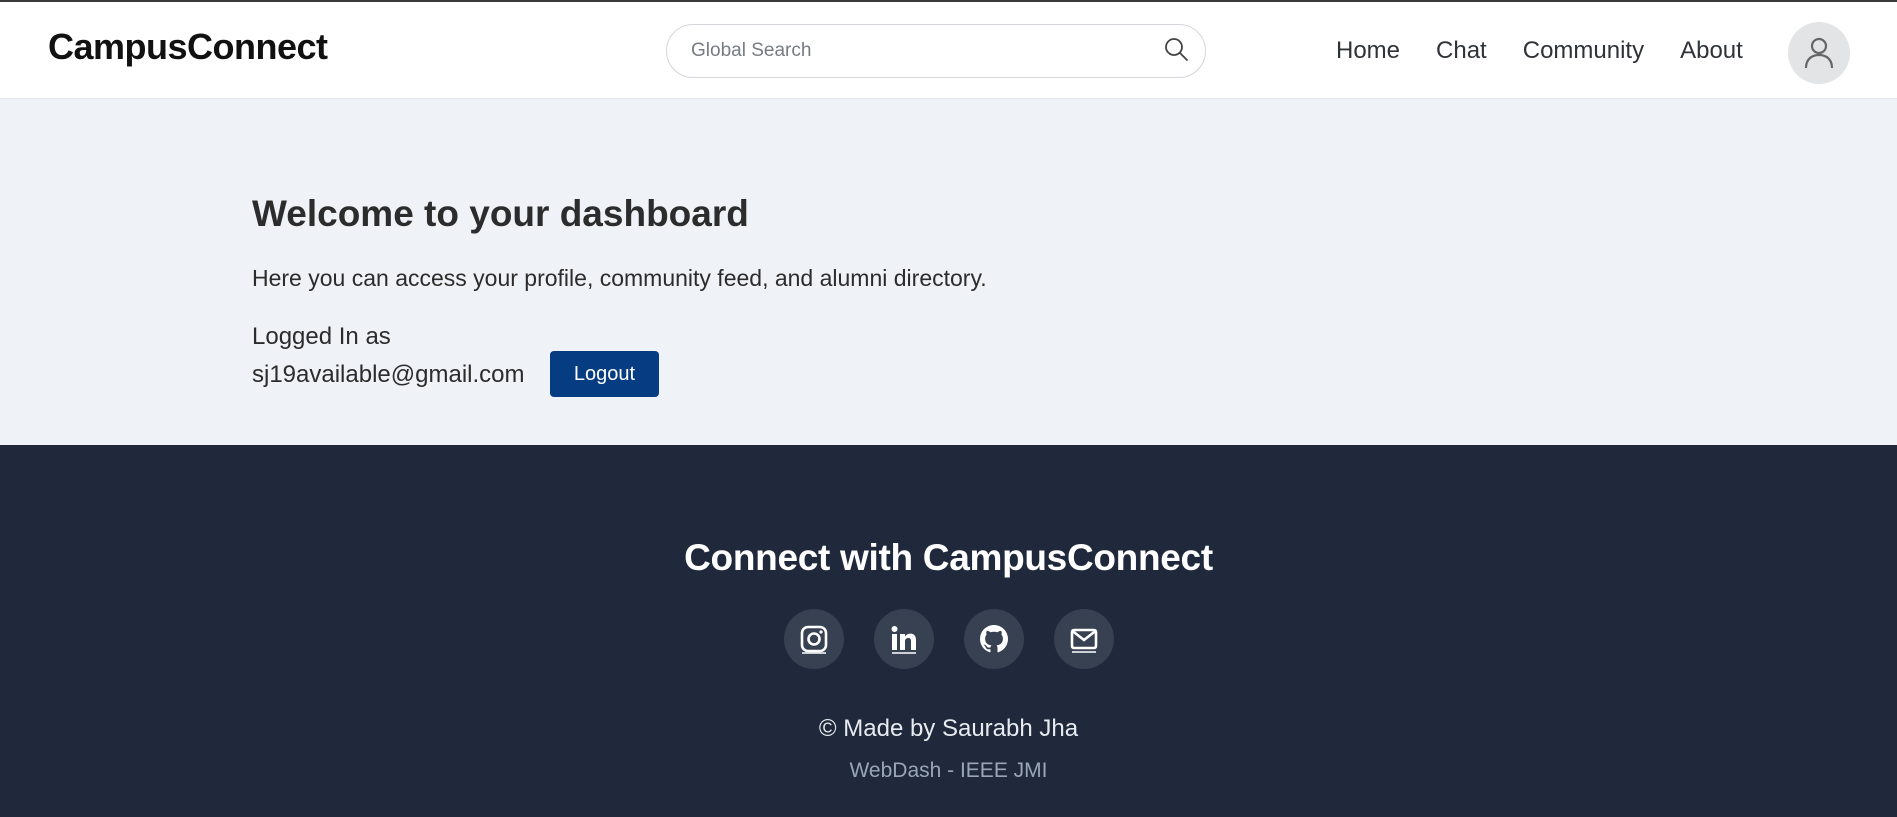 The image size is (1897, 817). I want to click on page-title: Welcome to your dashboard, so click(500, 213).